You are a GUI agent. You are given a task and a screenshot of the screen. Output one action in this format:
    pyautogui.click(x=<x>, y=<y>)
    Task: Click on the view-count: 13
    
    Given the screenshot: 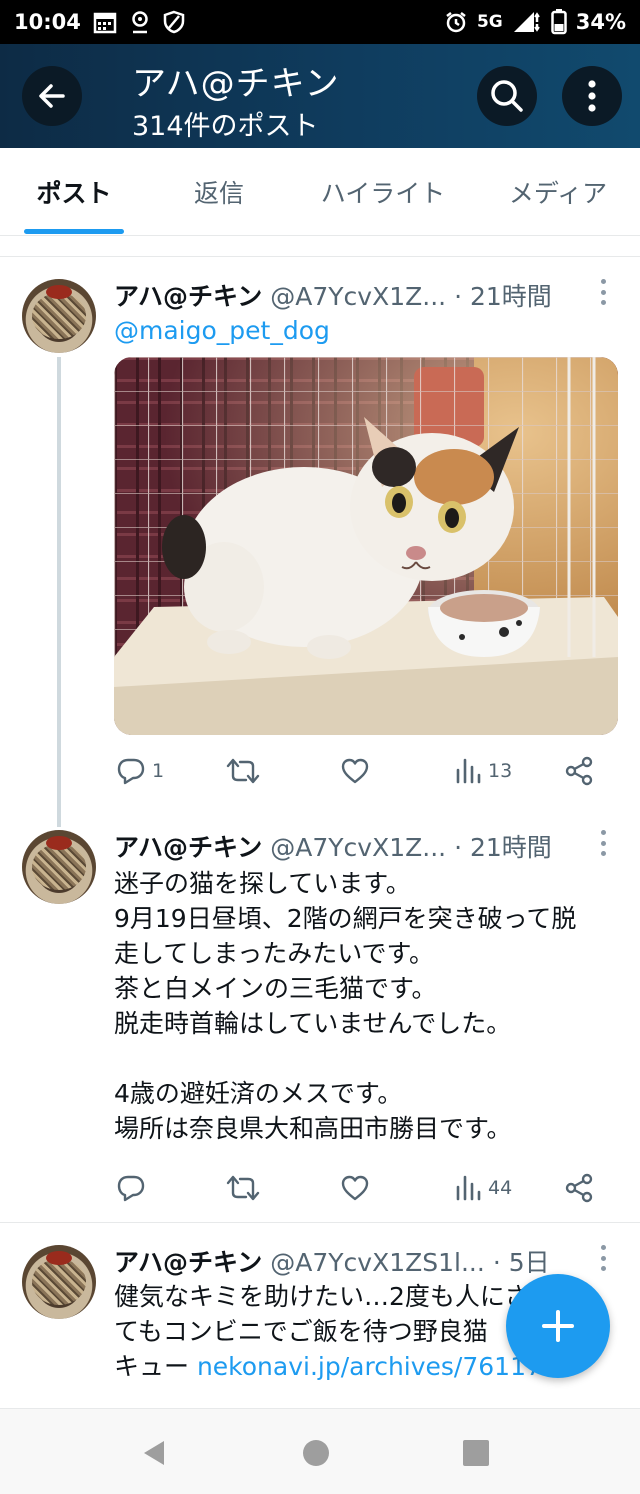 What is the action you would take?
    pyautogui.click(x=500, y=771)
    